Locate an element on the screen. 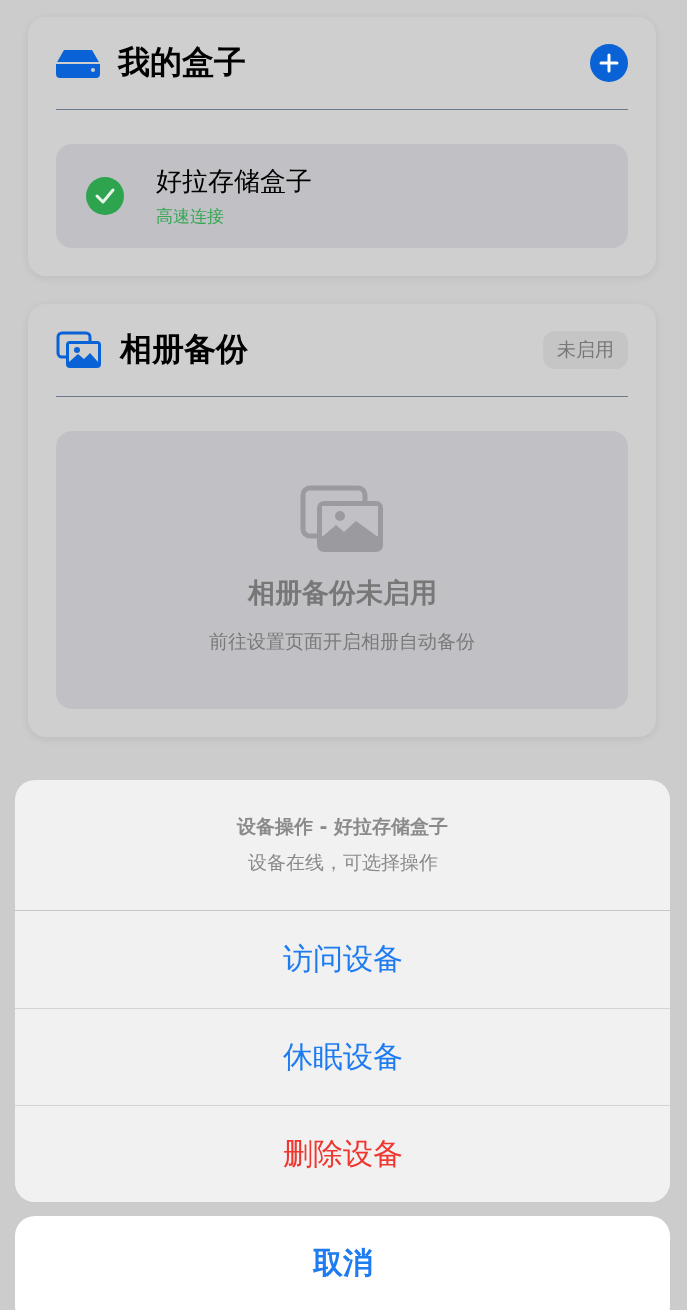 The height and width of the screenshot is (1310, 687). device-name: 好拉存储盒子 is located at coordinates (234, 181).